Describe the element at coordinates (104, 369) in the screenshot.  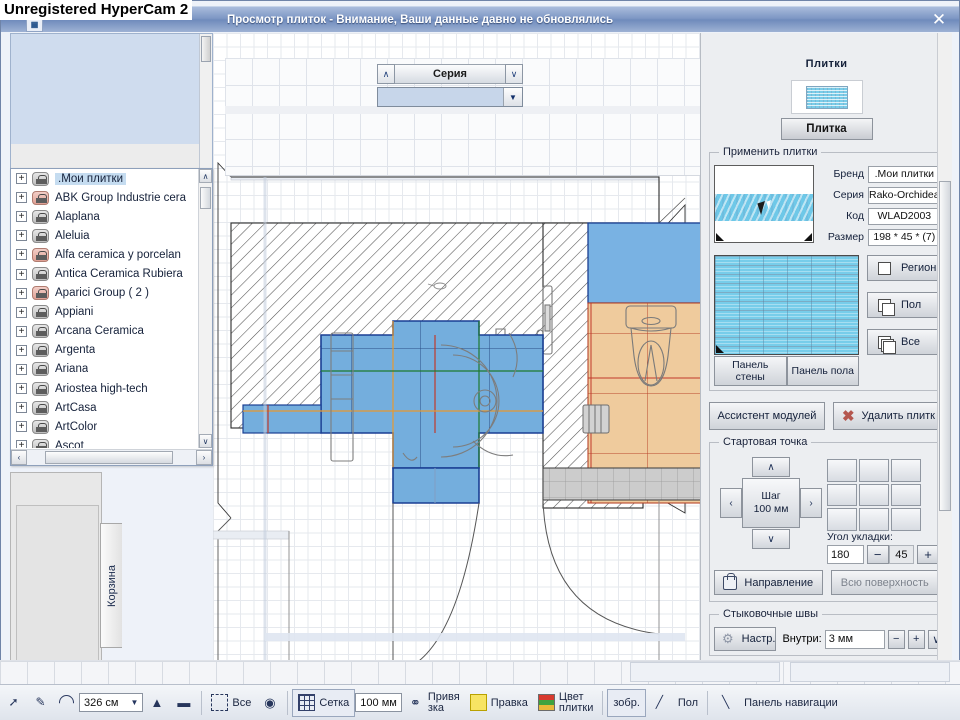
I see `tree-item-10: + Ariana` at that location.